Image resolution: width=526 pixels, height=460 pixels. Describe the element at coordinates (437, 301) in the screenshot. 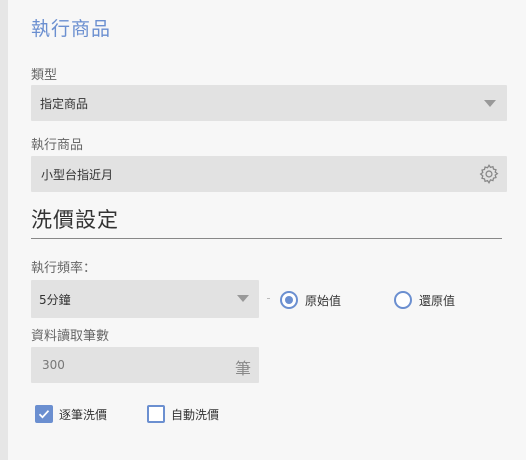

I see `radio-restore-label: 還原值` at that location.